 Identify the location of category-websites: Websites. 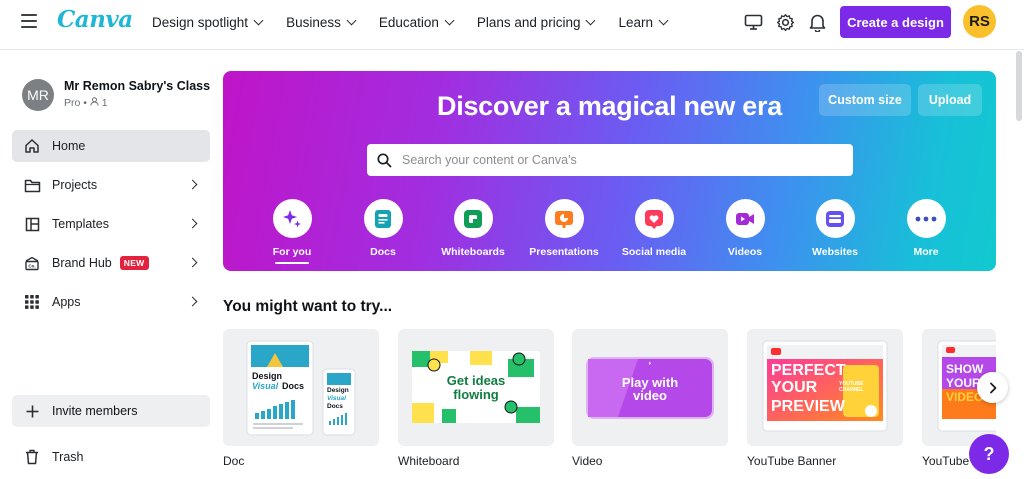
(835, 228).